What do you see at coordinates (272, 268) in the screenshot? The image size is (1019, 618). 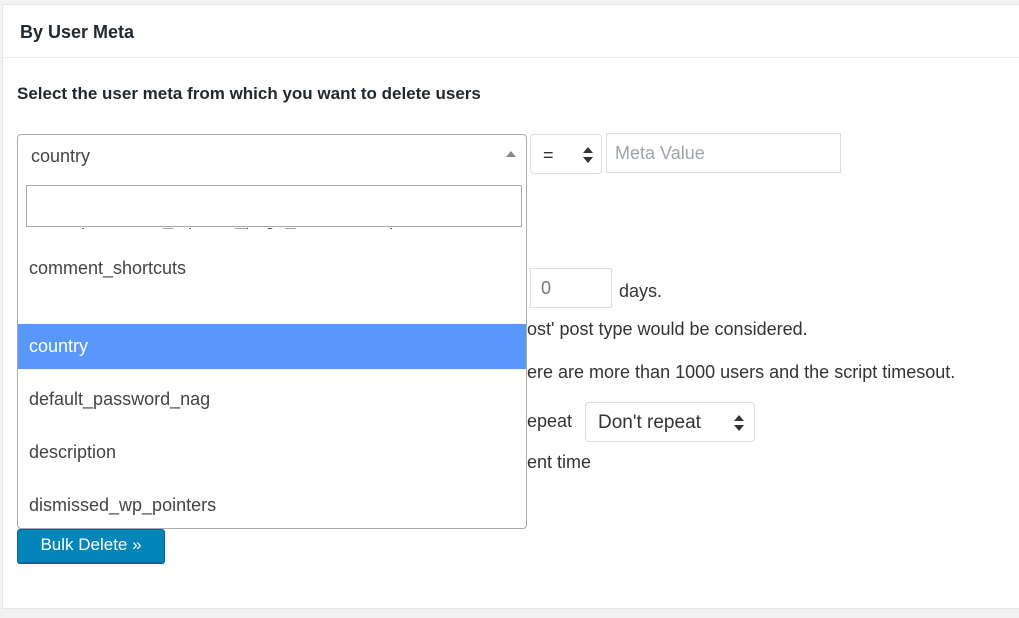 I see `dropdown-option: comment_shortcuts` at bounding box center [272, 268].